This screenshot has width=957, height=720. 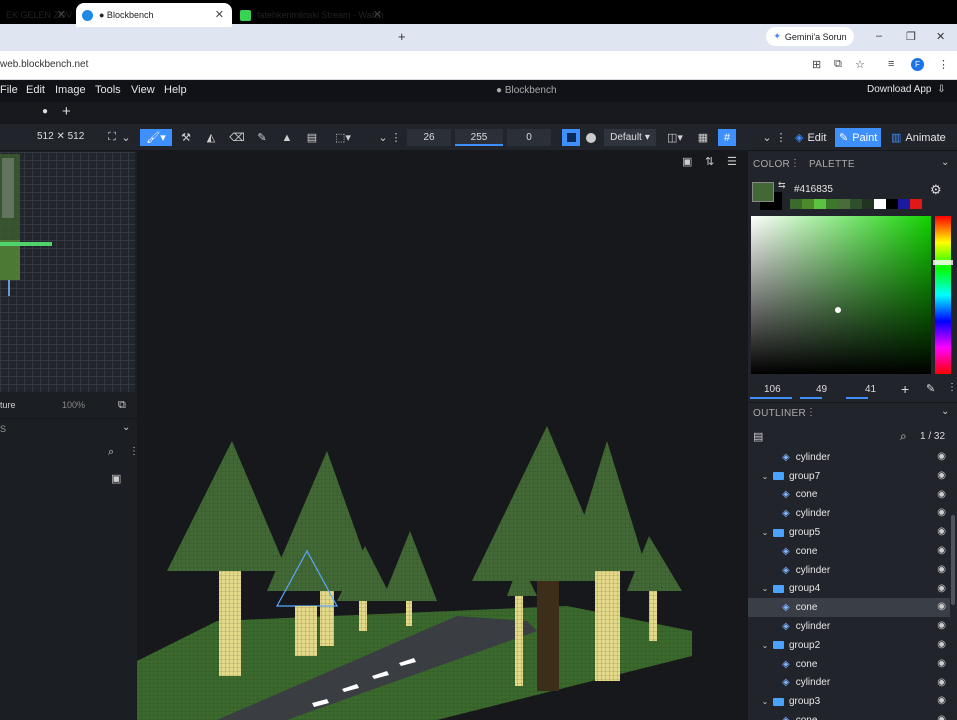 I want to click on saturation-value-picker, so click(x=841, y=295).